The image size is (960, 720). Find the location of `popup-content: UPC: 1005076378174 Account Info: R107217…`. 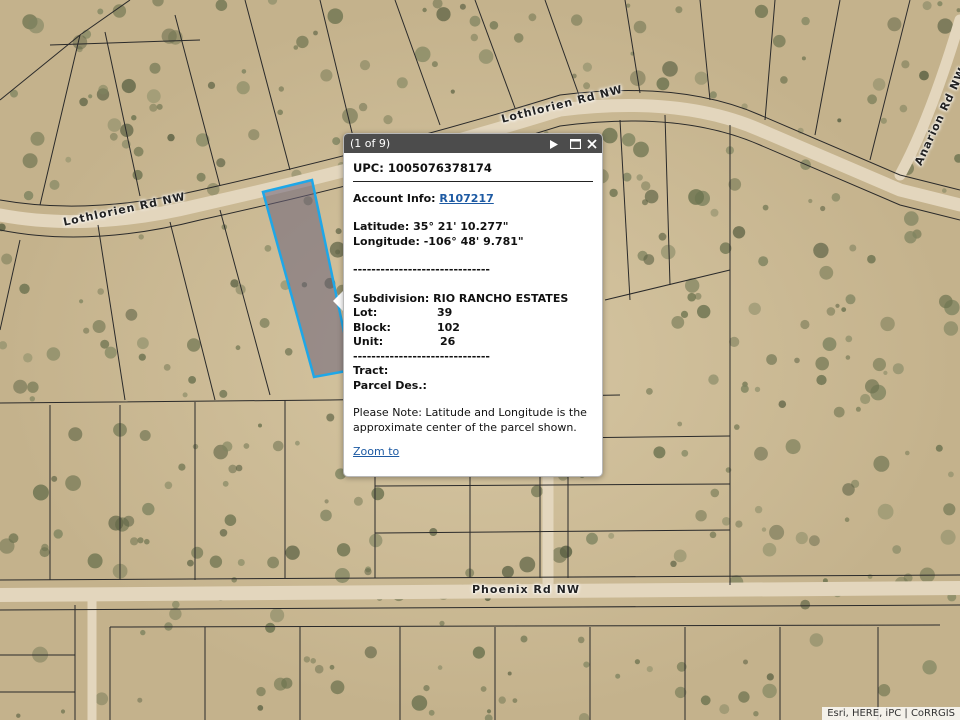

popup-content: UPC: 1005076378174 Account Info: R107217… is located at coordinates (473, 305).